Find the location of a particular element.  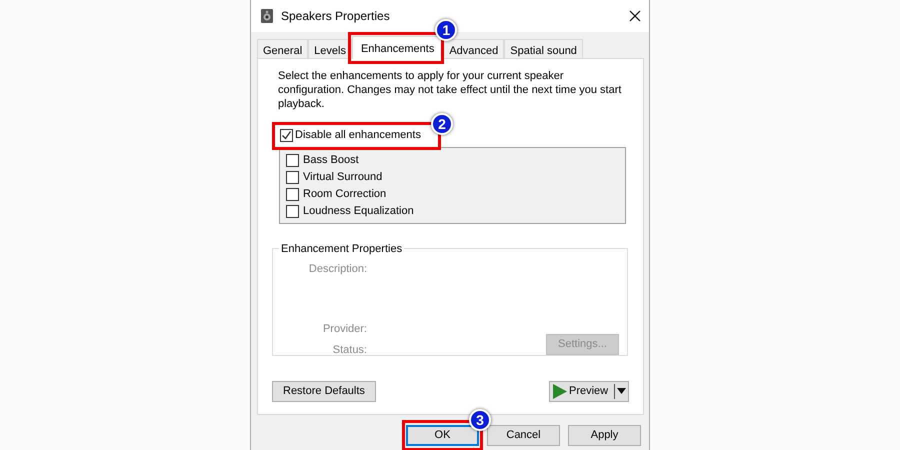

field-label: Provider: is located at coordinates (344, 329).